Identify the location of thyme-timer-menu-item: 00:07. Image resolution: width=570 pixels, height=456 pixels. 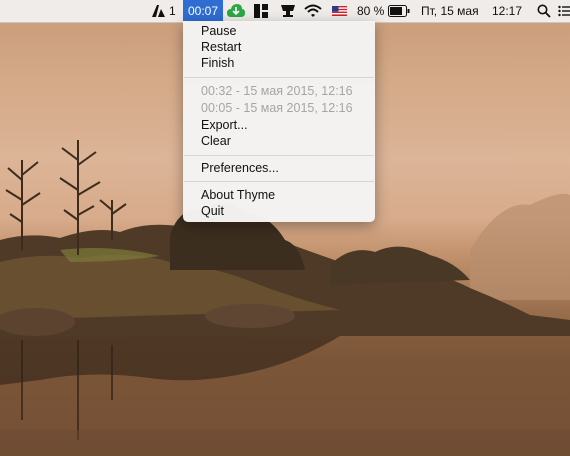
(203, 11).